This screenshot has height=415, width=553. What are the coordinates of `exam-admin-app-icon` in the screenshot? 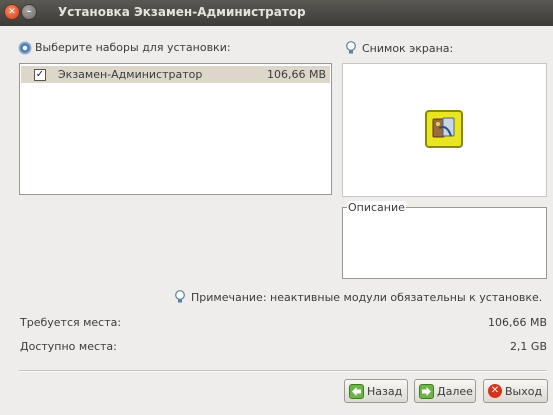 It's located at (444, 129).